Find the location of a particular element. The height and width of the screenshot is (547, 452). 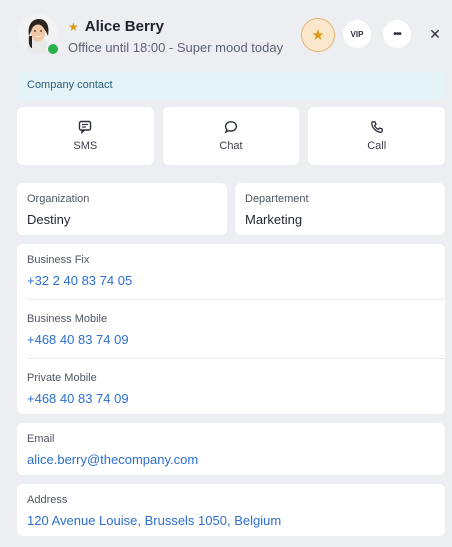

sms-button: SMS is located at coordinates (85, 136).